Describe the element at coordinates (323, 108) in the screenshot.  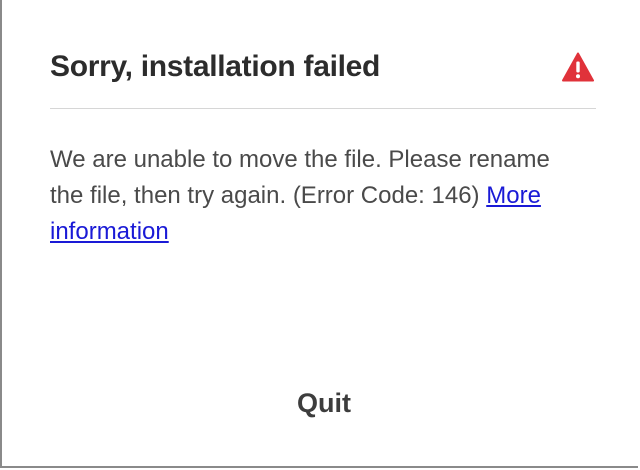
I see `header-divider` at that location.